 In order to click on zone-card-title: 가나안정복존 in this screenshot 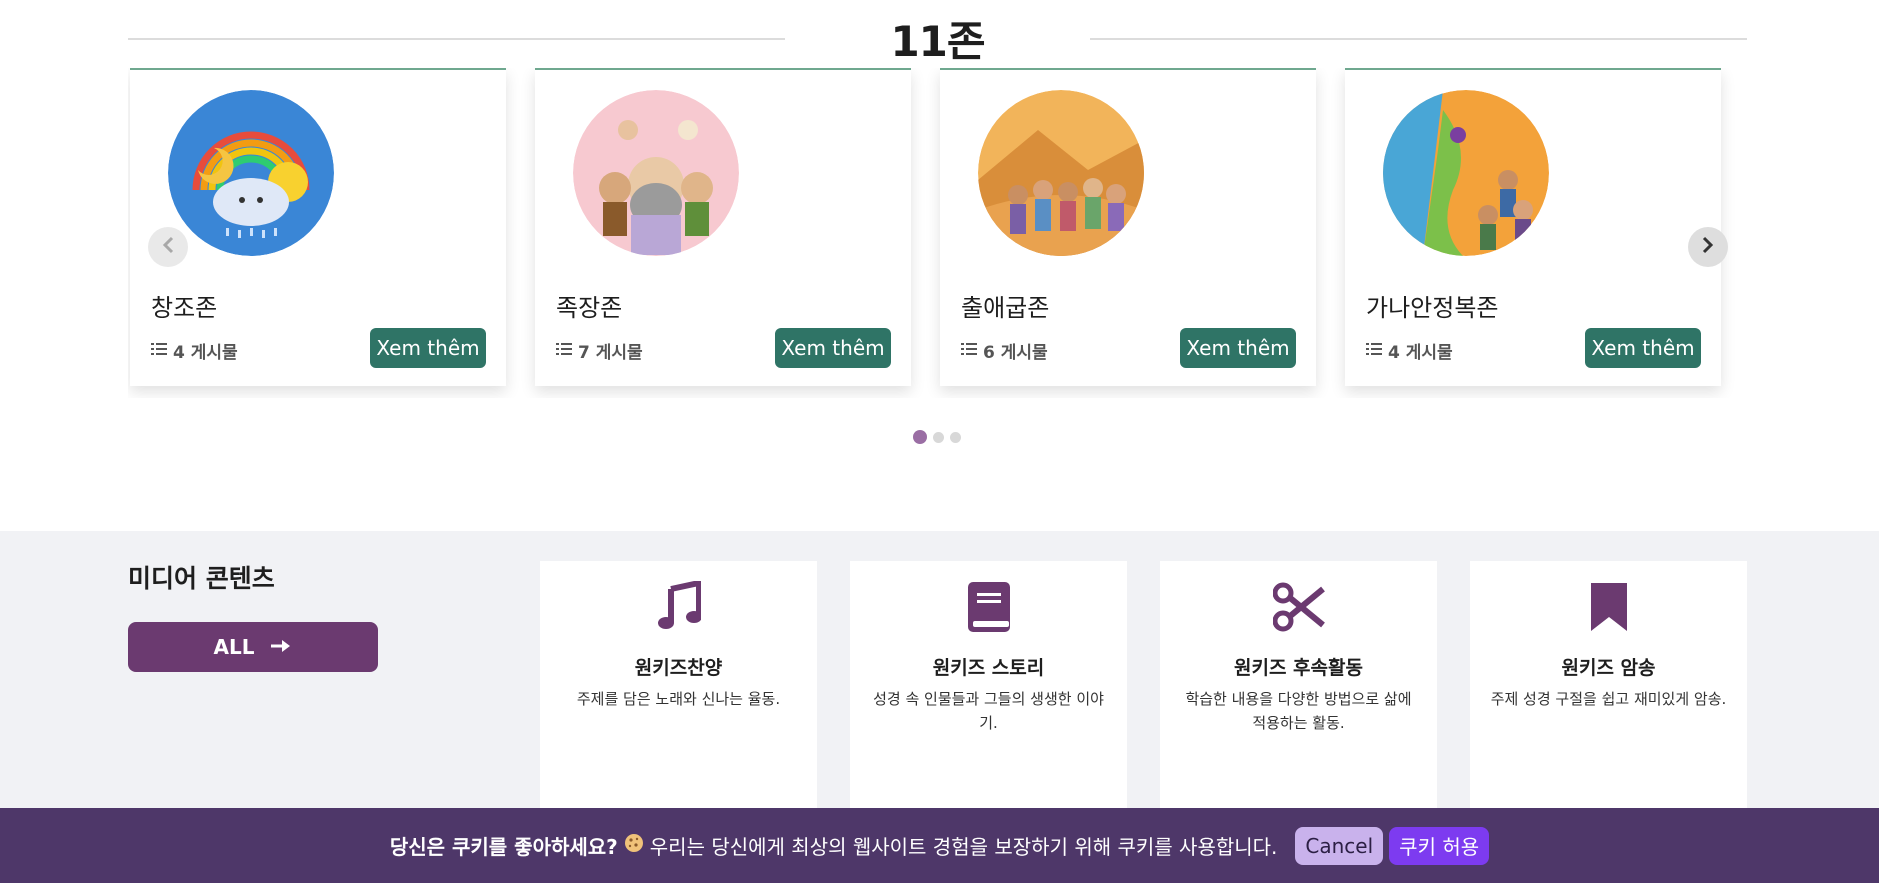, I will do `click(1432, 305)`.